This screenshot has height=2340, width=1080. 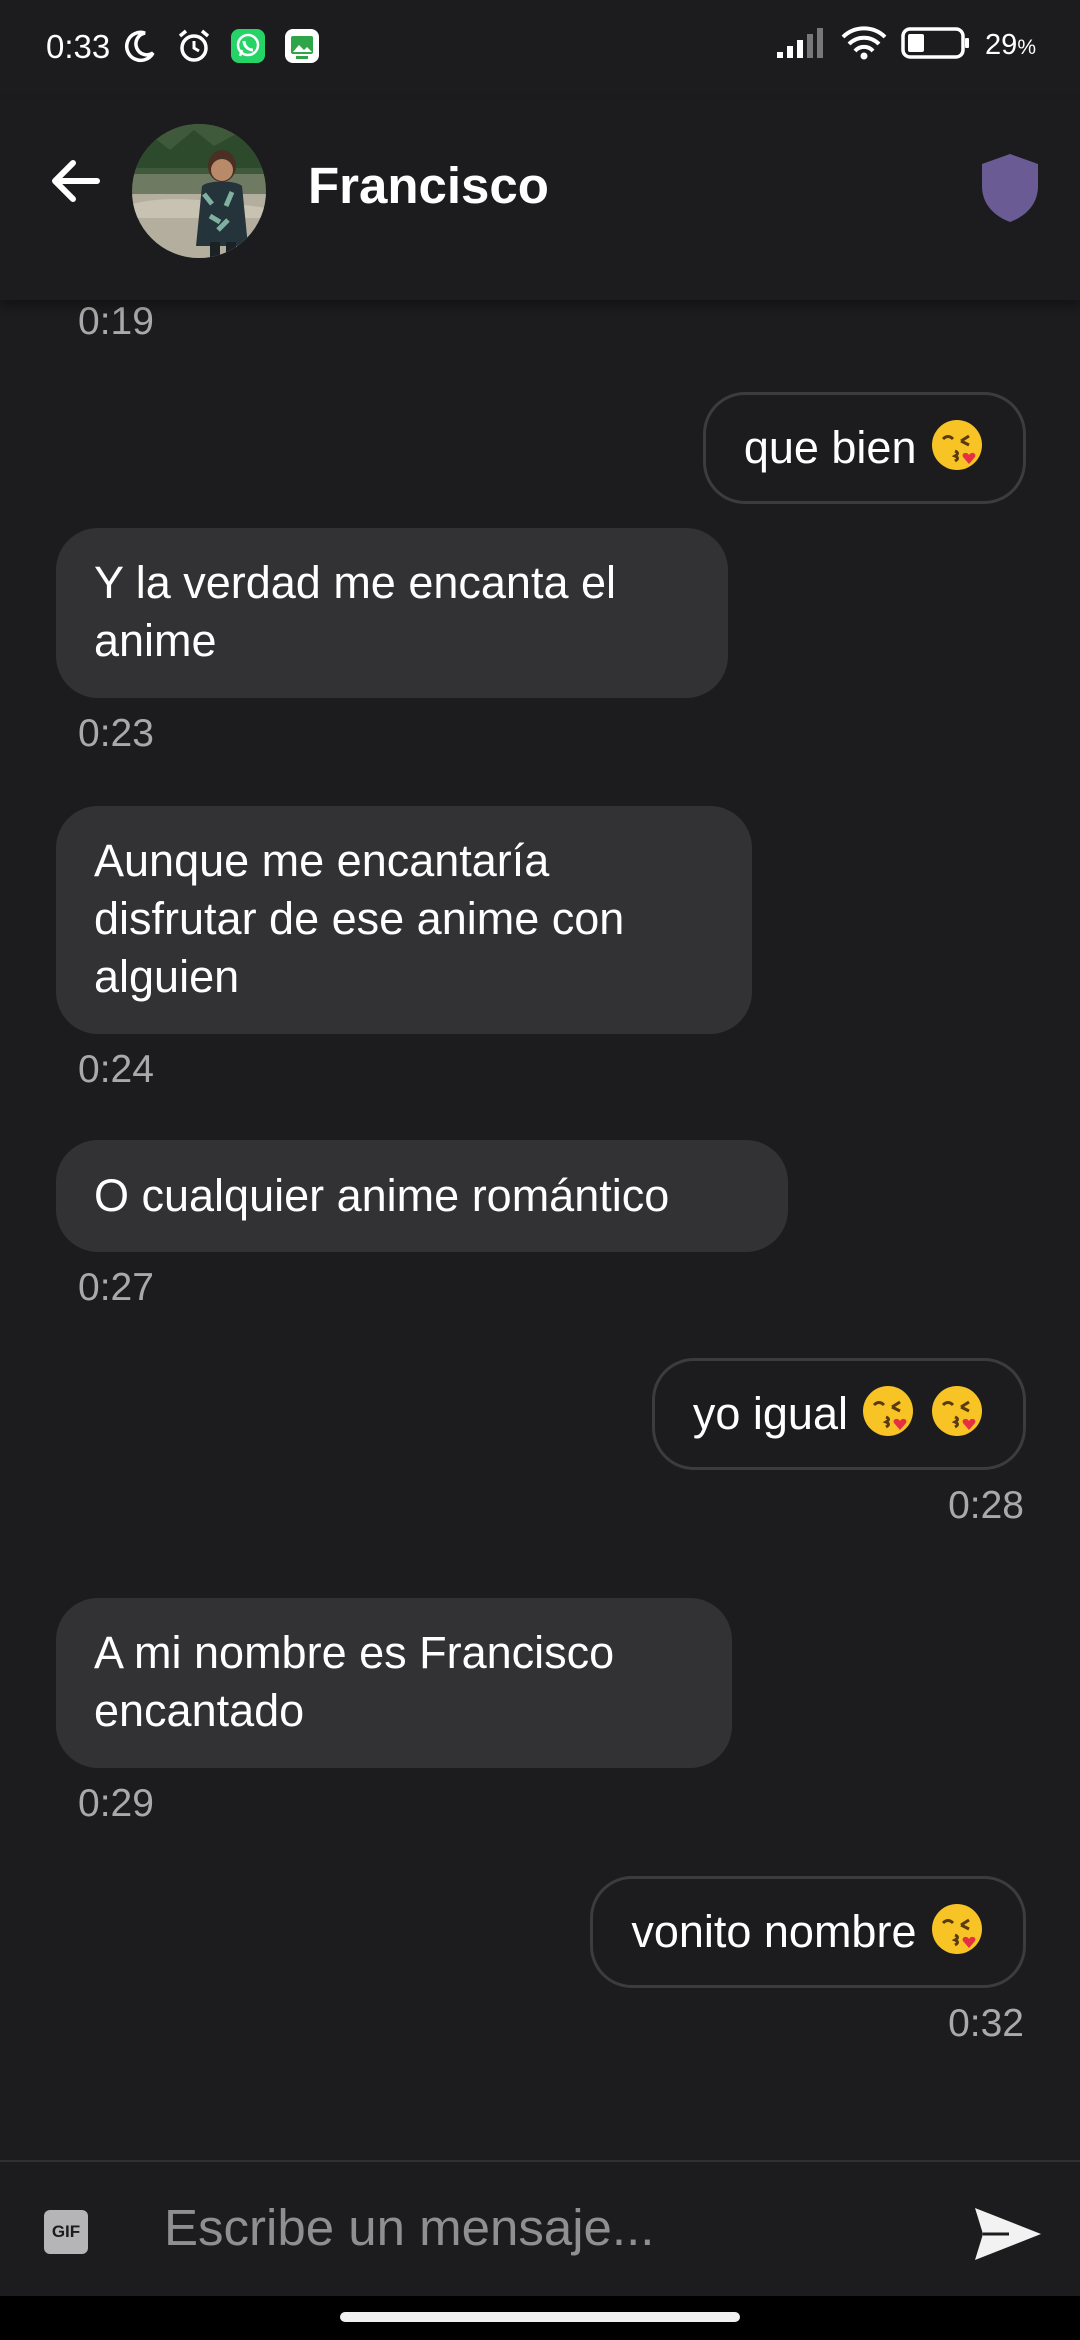 I want to click on message-input, so click(x=554, y=2227).